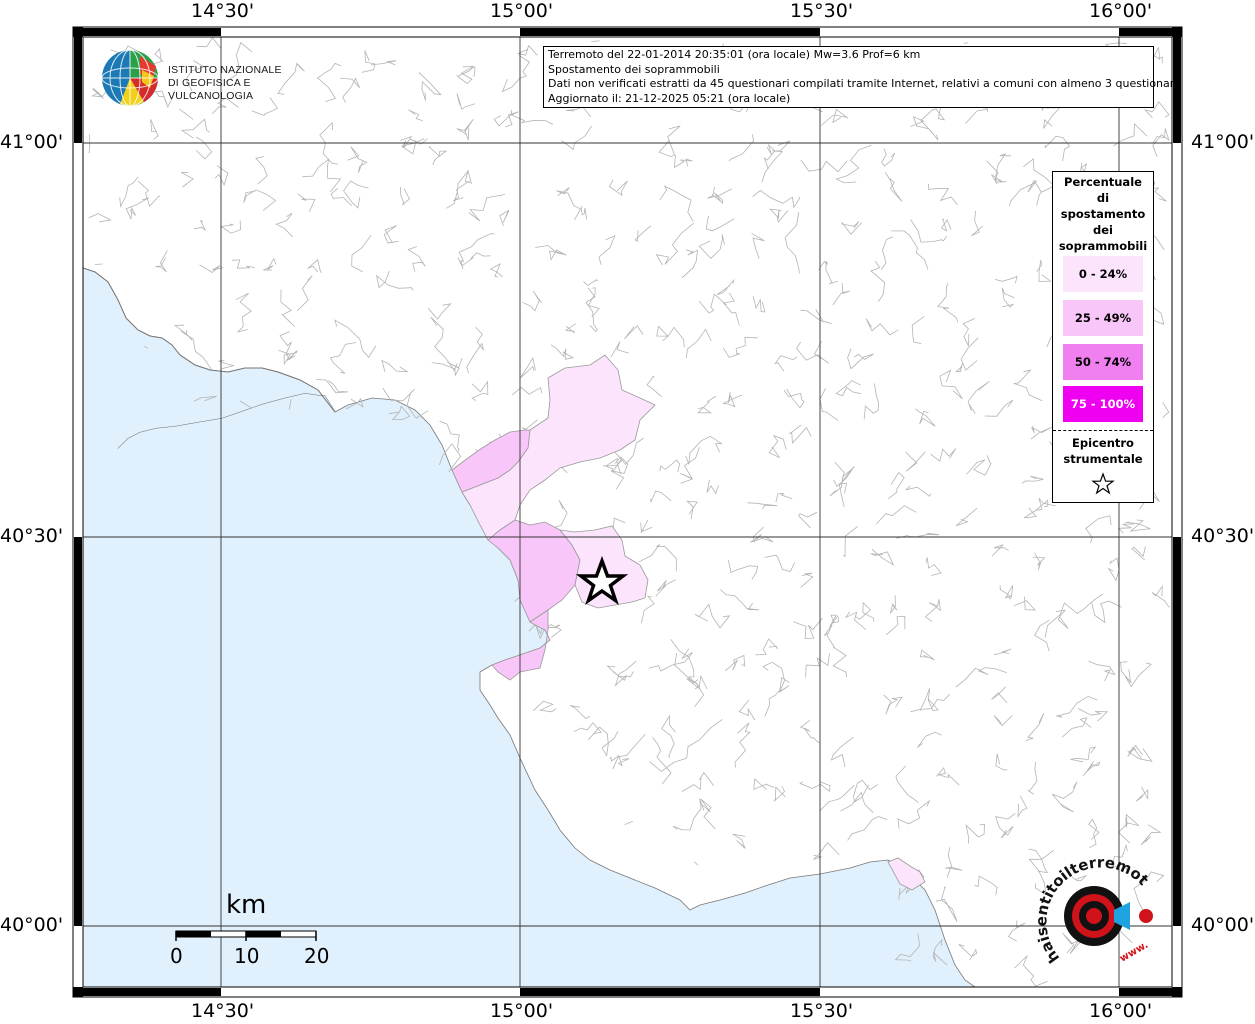  I want to click on lat-label-right-2: 40°30', so click(1223, 536).